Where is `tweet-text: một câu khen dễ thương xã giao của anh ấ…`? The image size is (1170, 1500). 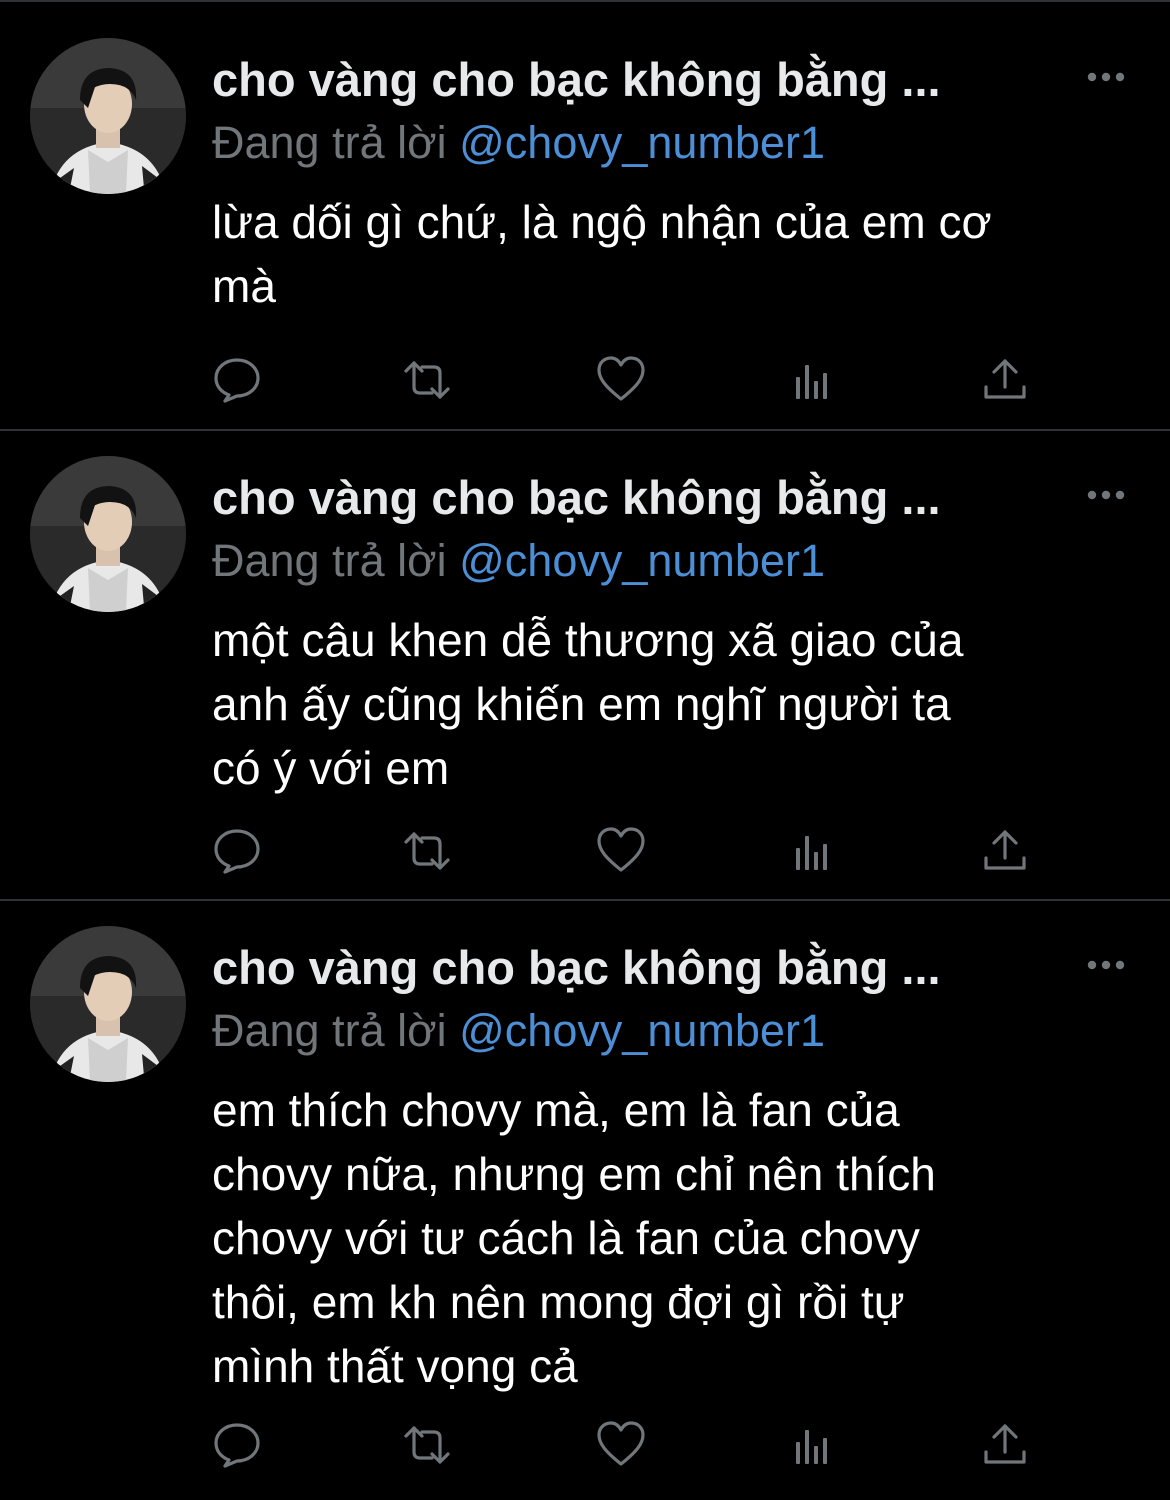
tweet-text: một câu khen dễ thương xã giao của anh ấ… is located at coordinates (588, 704).